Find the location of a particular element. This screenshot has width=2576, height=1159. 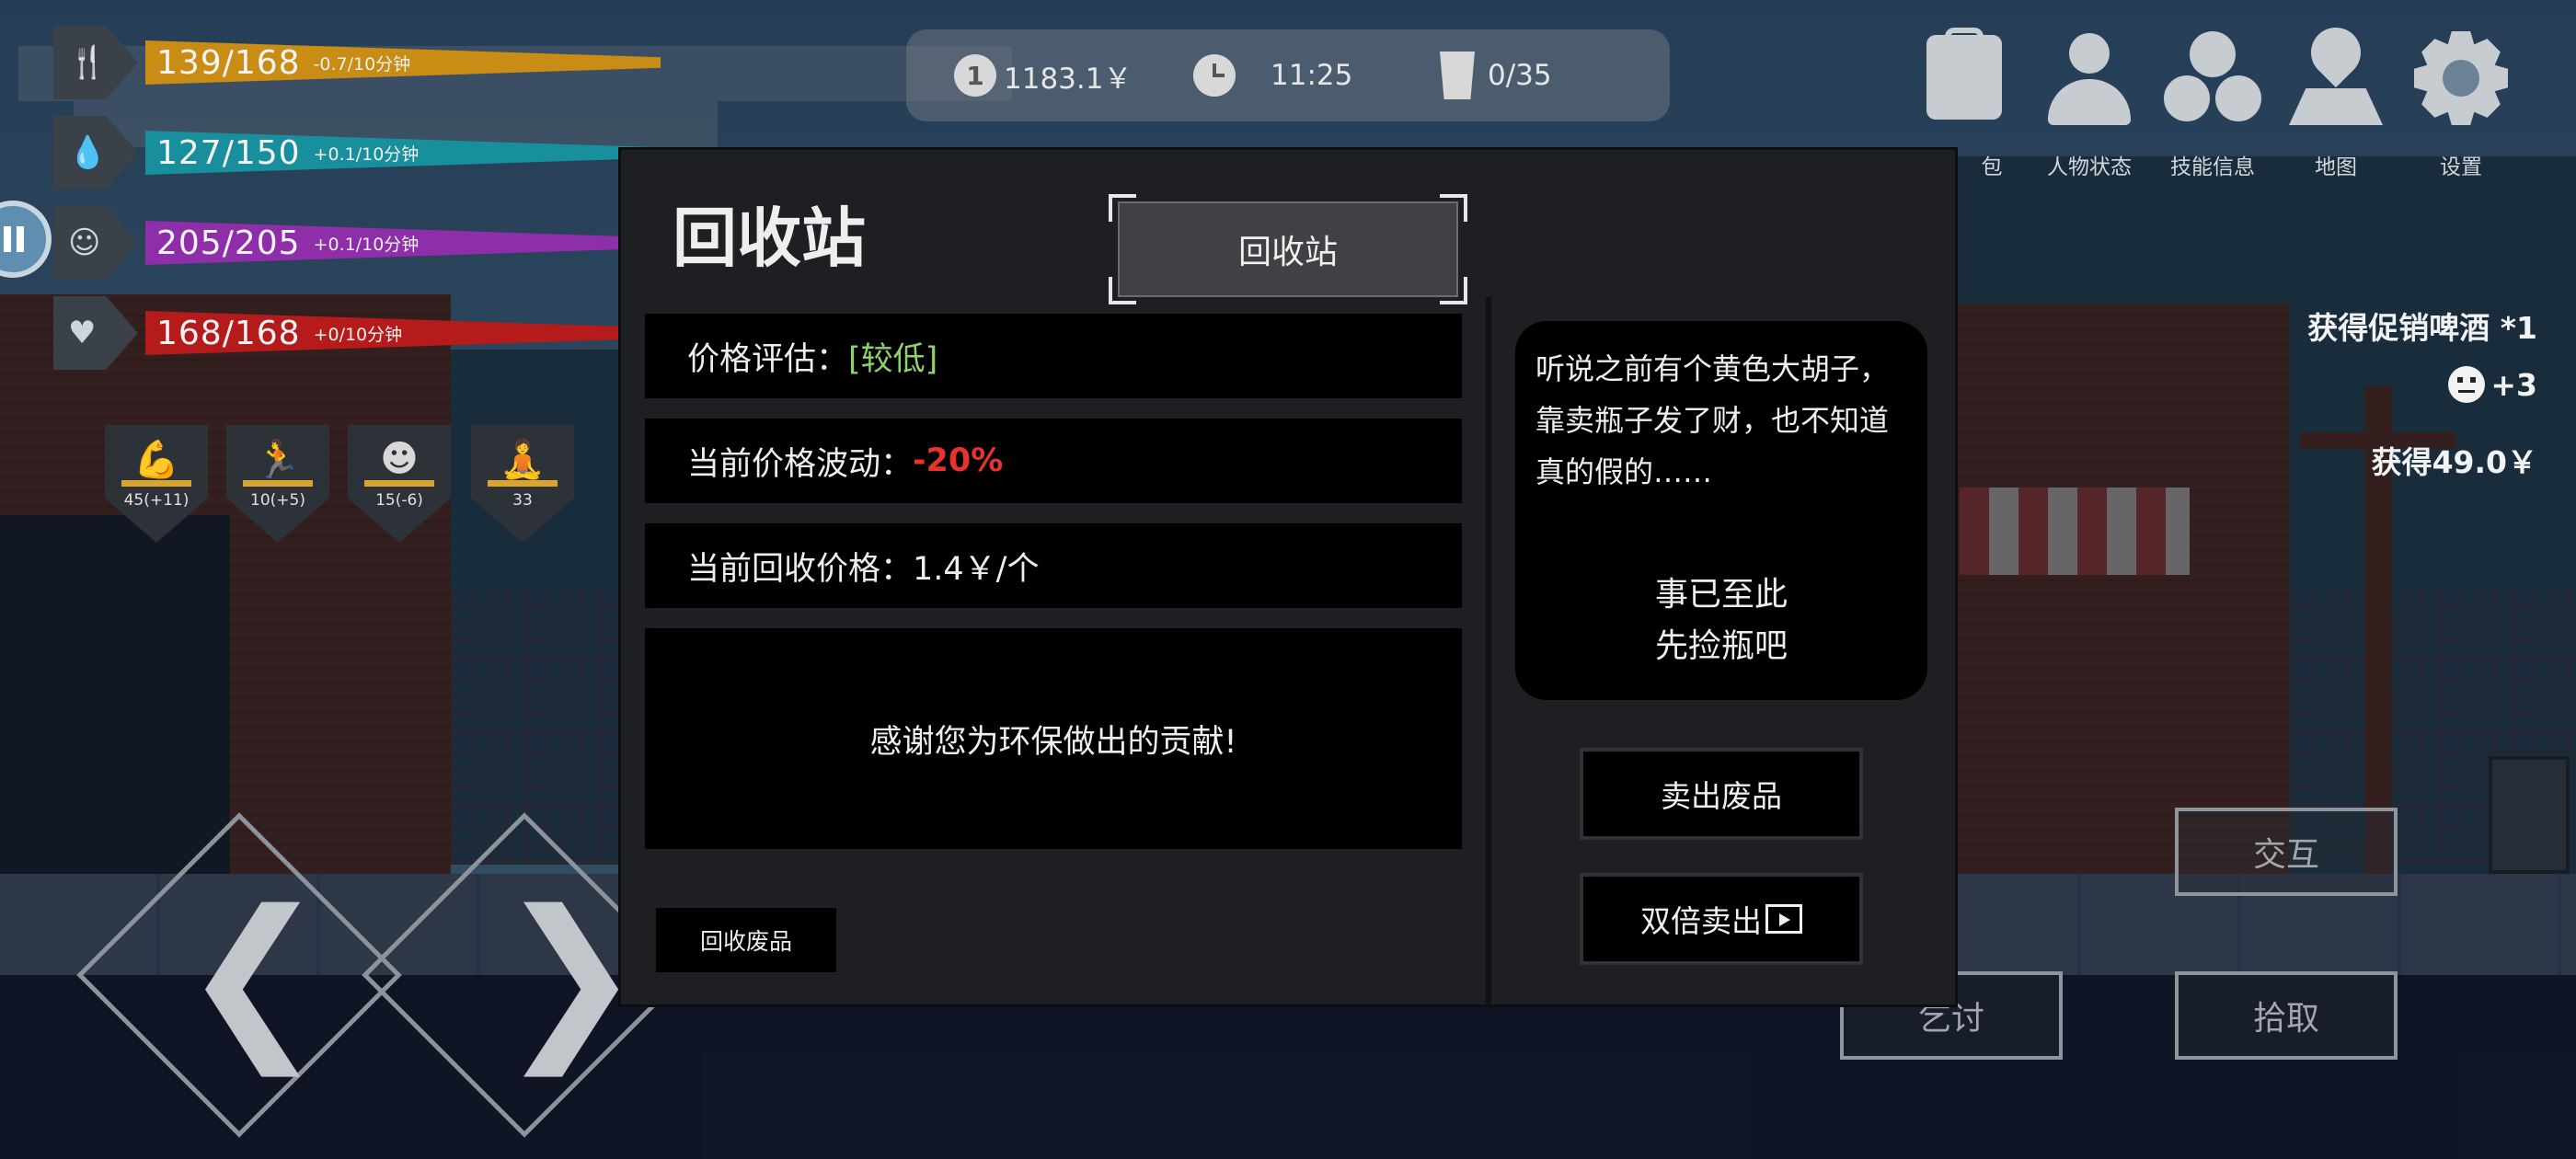

heartbeat-icon: ♥ is located at coordinates (95, 333).